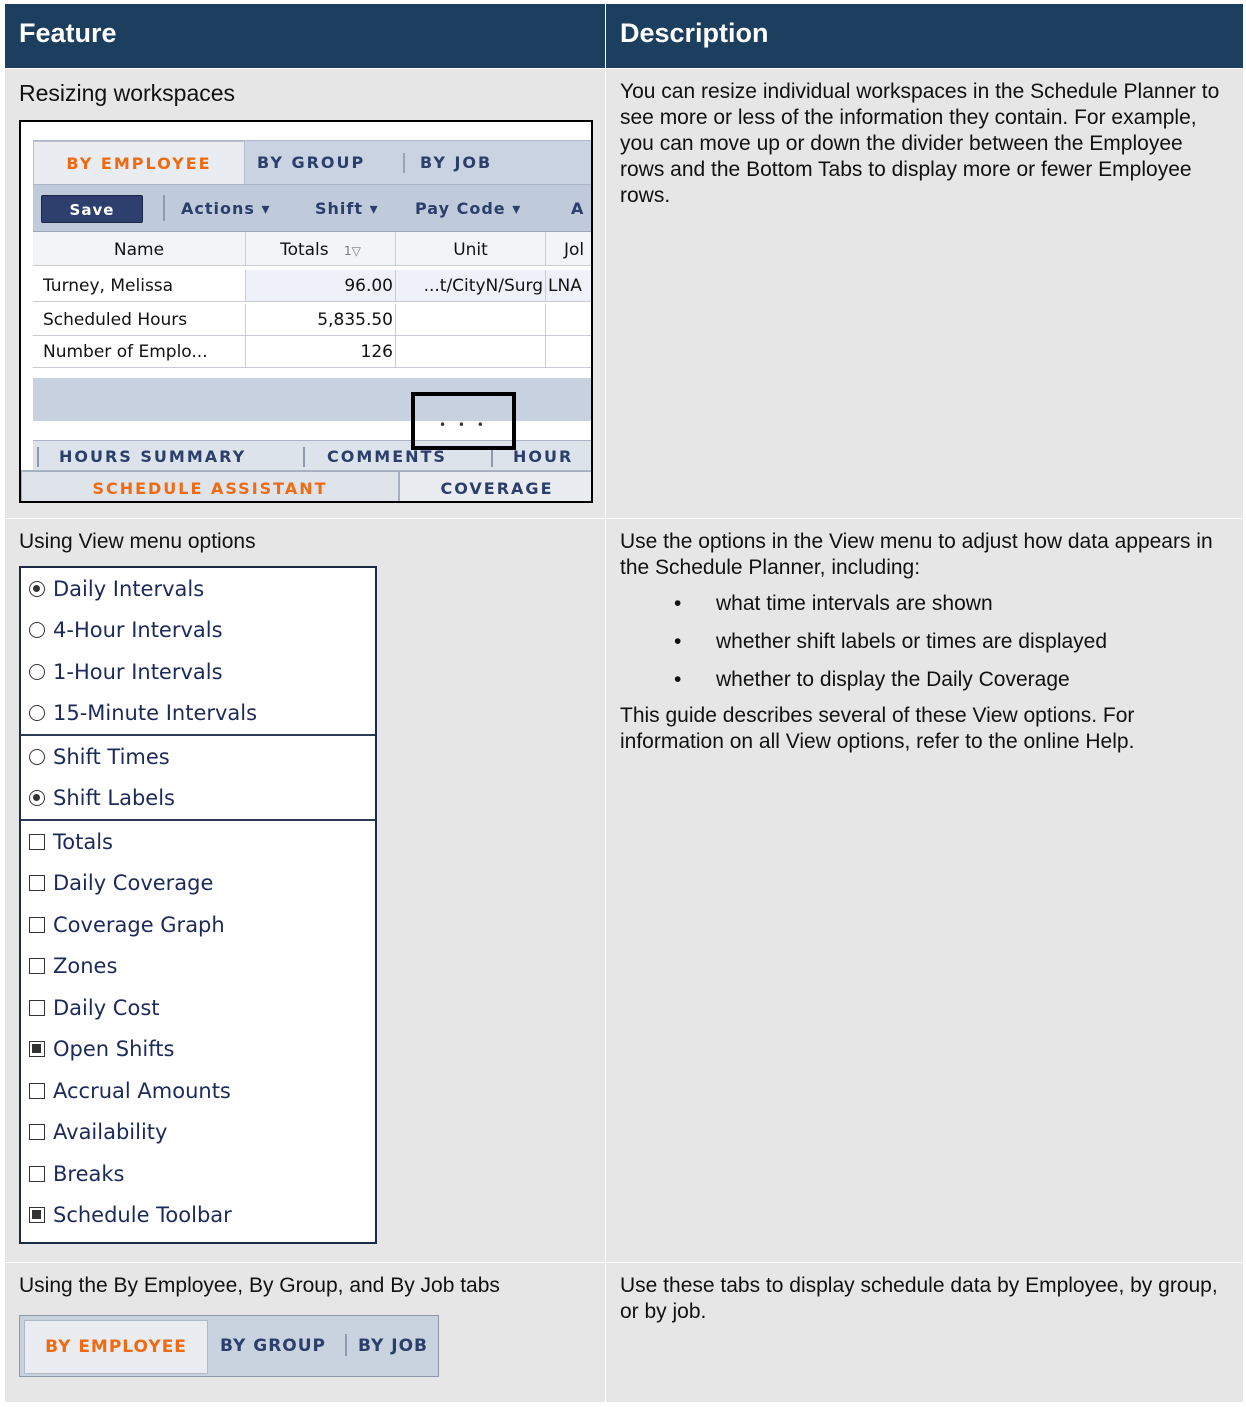  What do you see at coordinates (133, 883) in the screenshot?
I see `menu-item-label: Daily Coverage` at bounding box center [133, 883].